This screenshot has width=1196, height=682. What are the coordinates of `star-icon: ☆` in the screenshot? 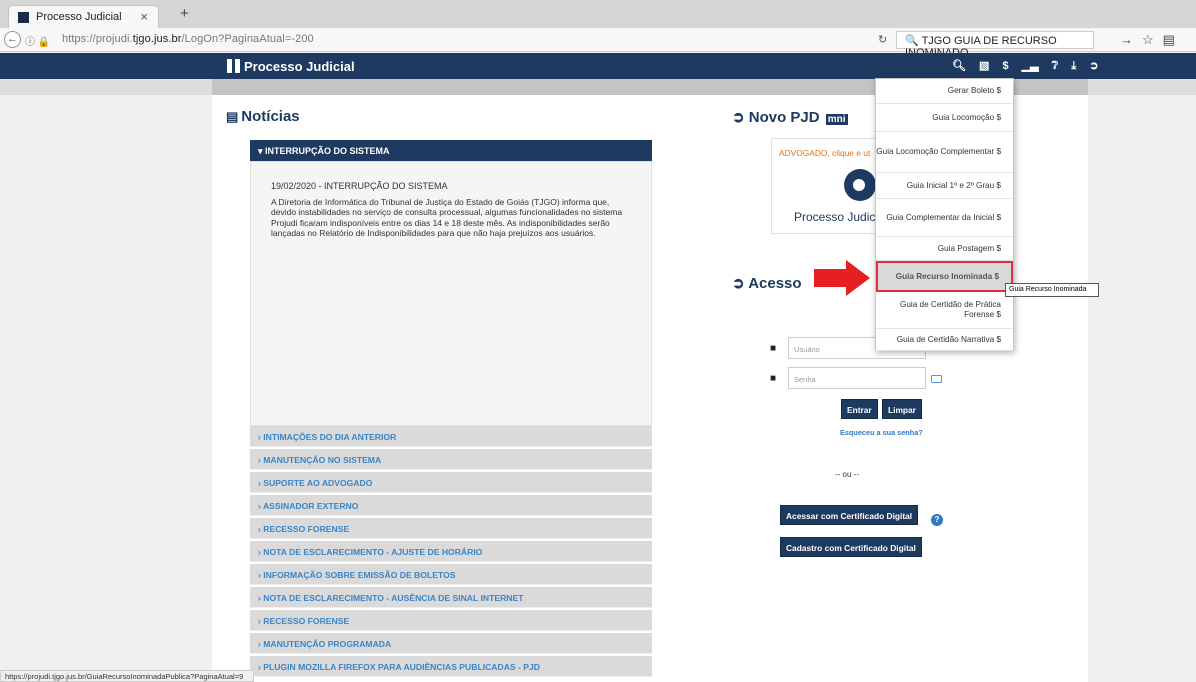 It's located at (1152, 39).